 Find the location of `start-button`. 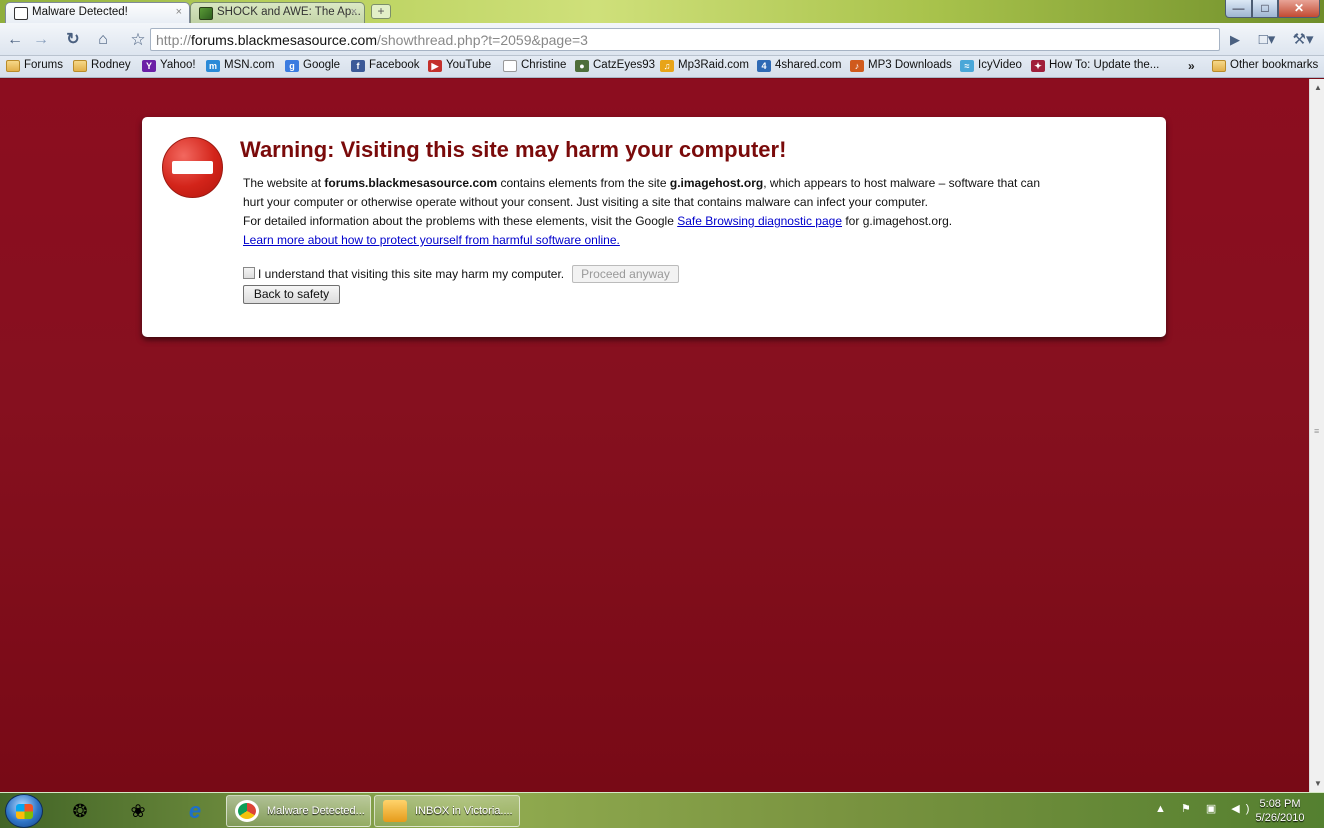

start-button is located at coordinates (24, 811).